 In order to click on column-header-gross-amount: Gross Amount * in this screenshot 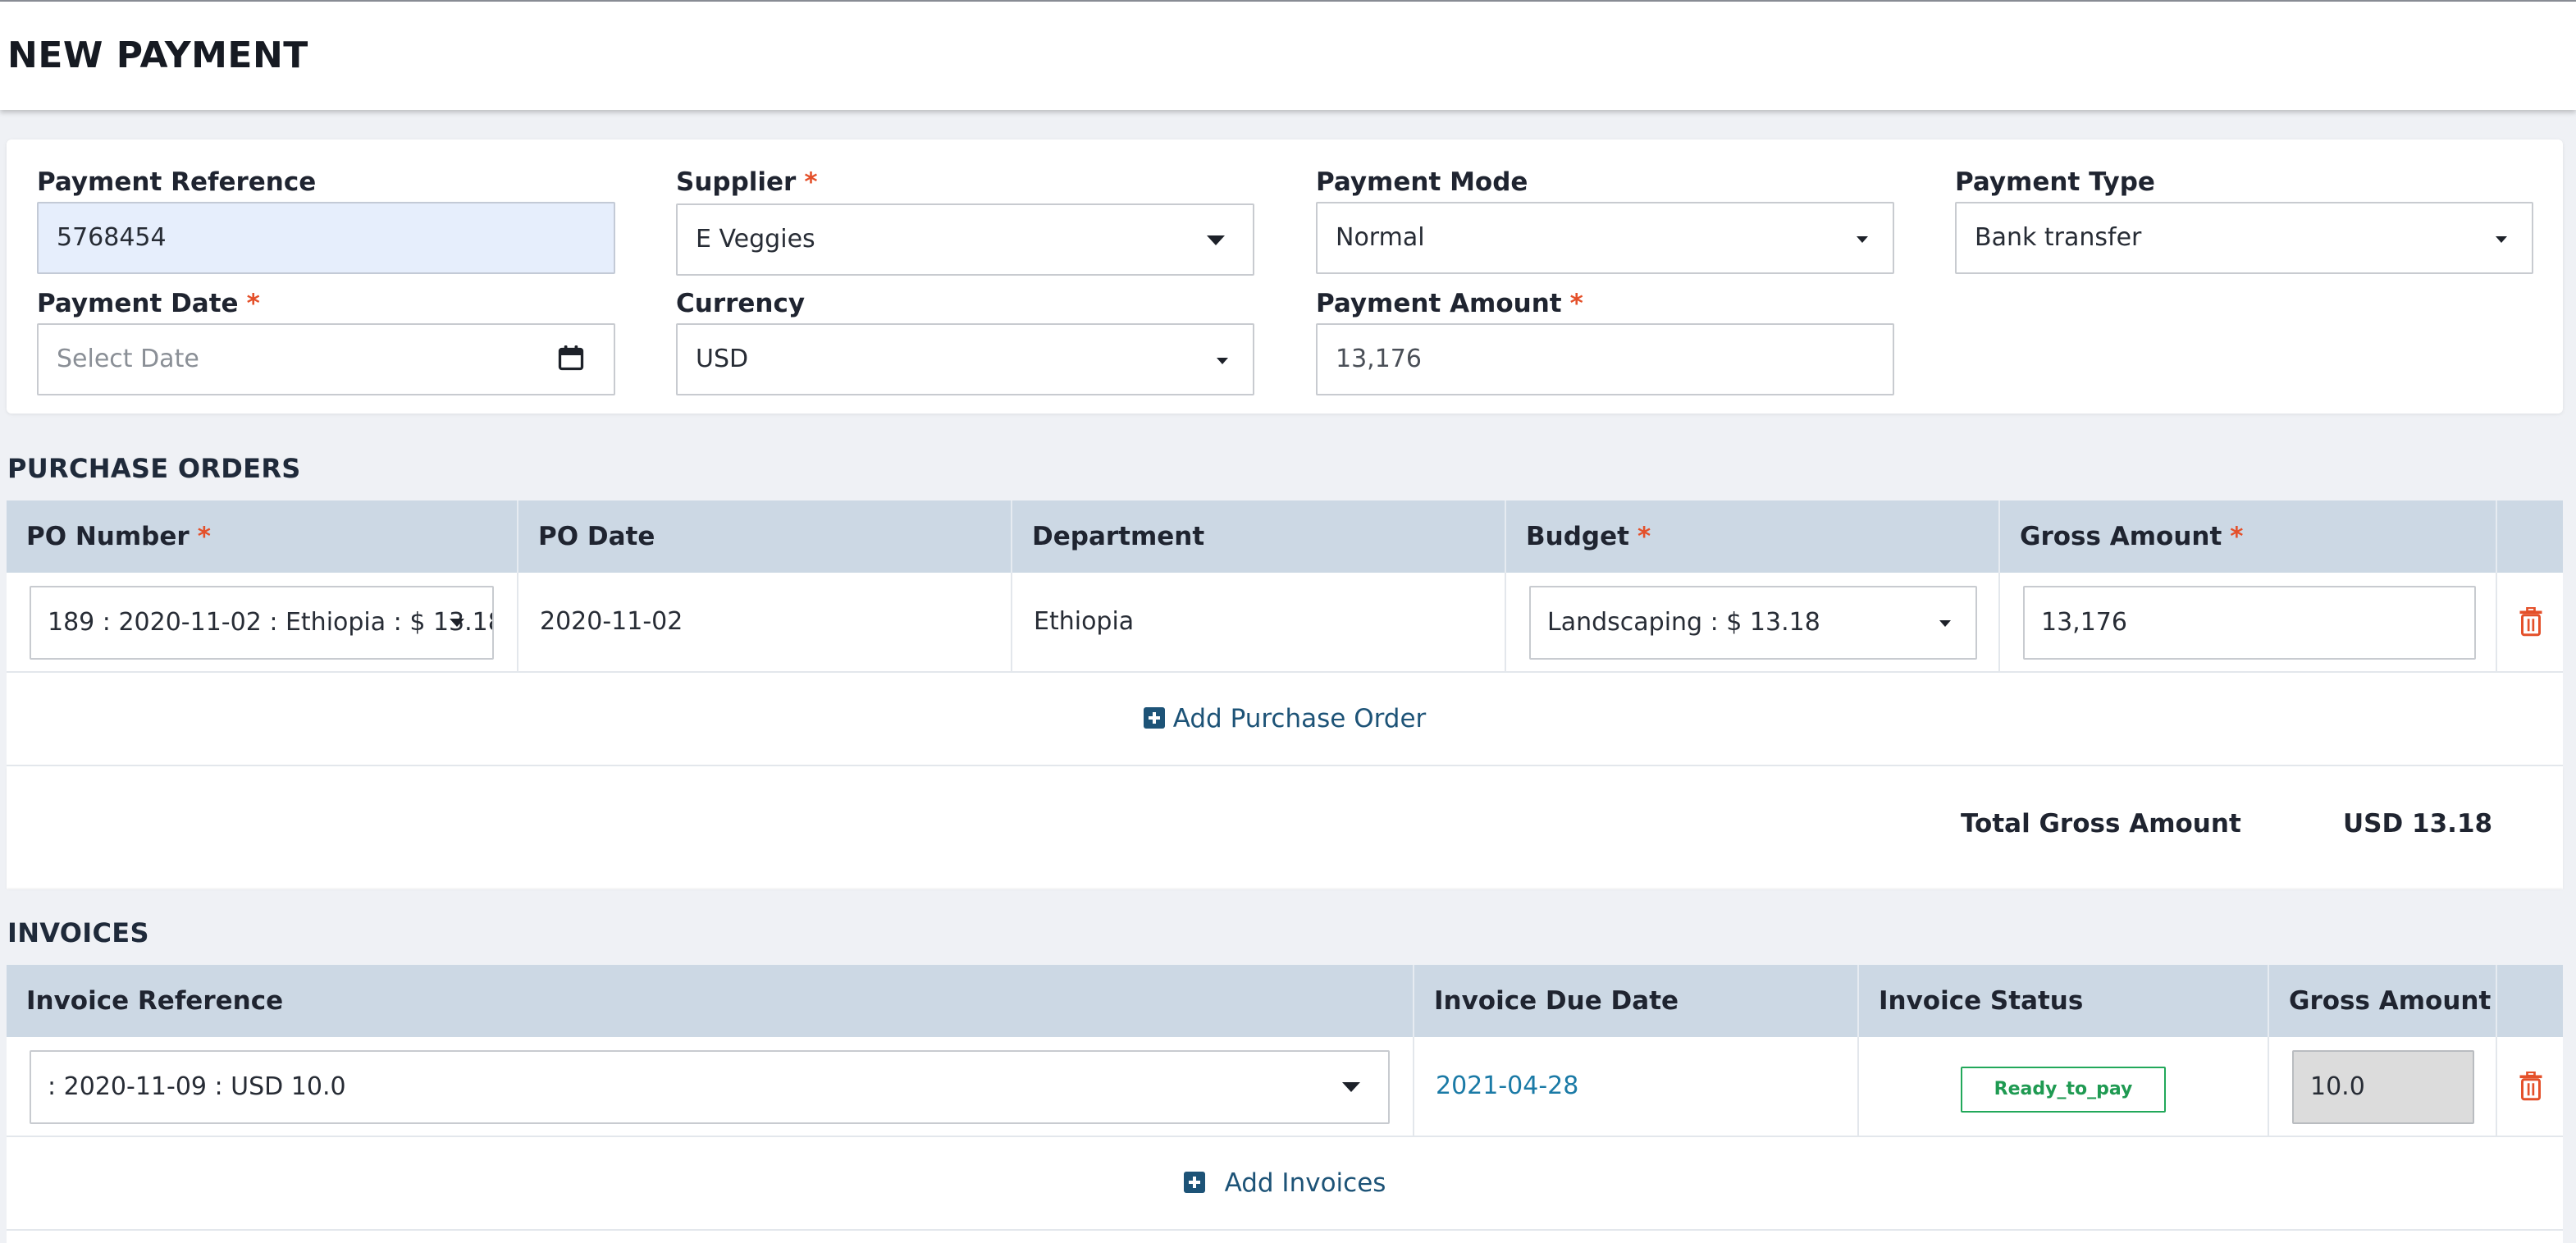, I will do `click(2247, 536)`.